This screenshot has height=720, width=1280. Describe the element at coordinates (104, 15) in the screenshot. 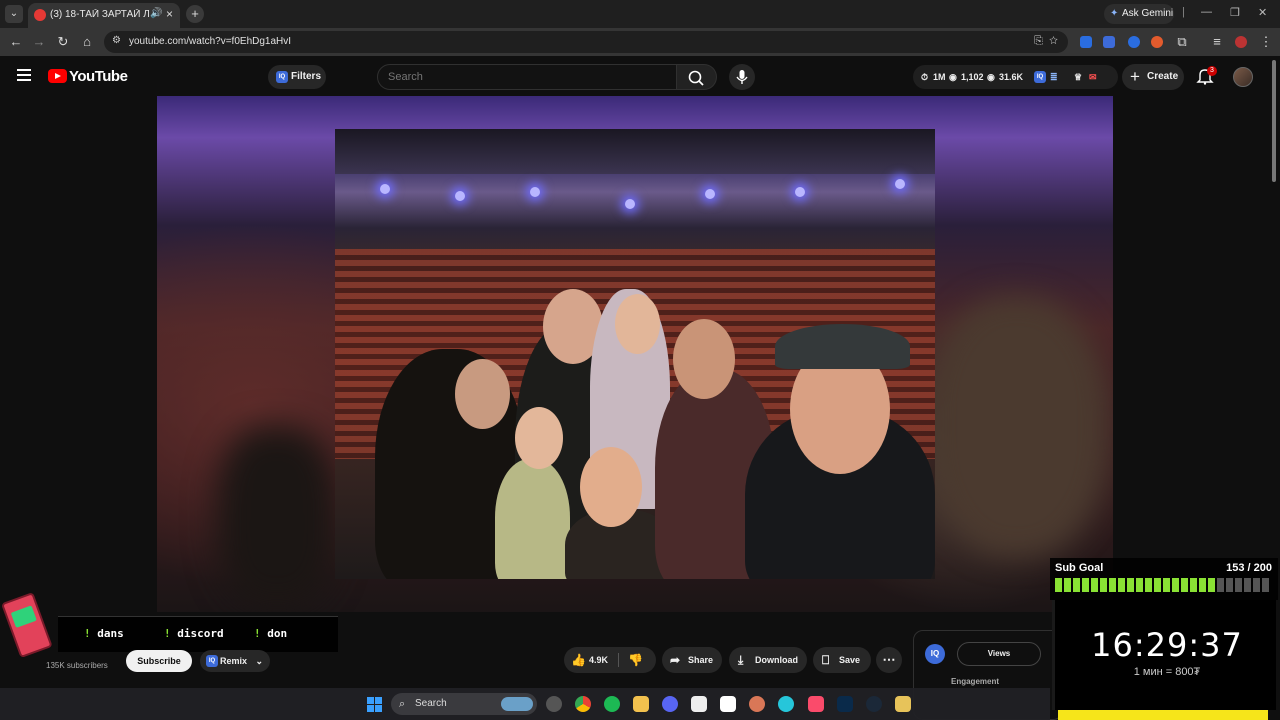

I see `browser-tab-active: (3) 18-ТАЙ ЗАРТАЙ ЛУЙВА 🔊 ×` at that location.